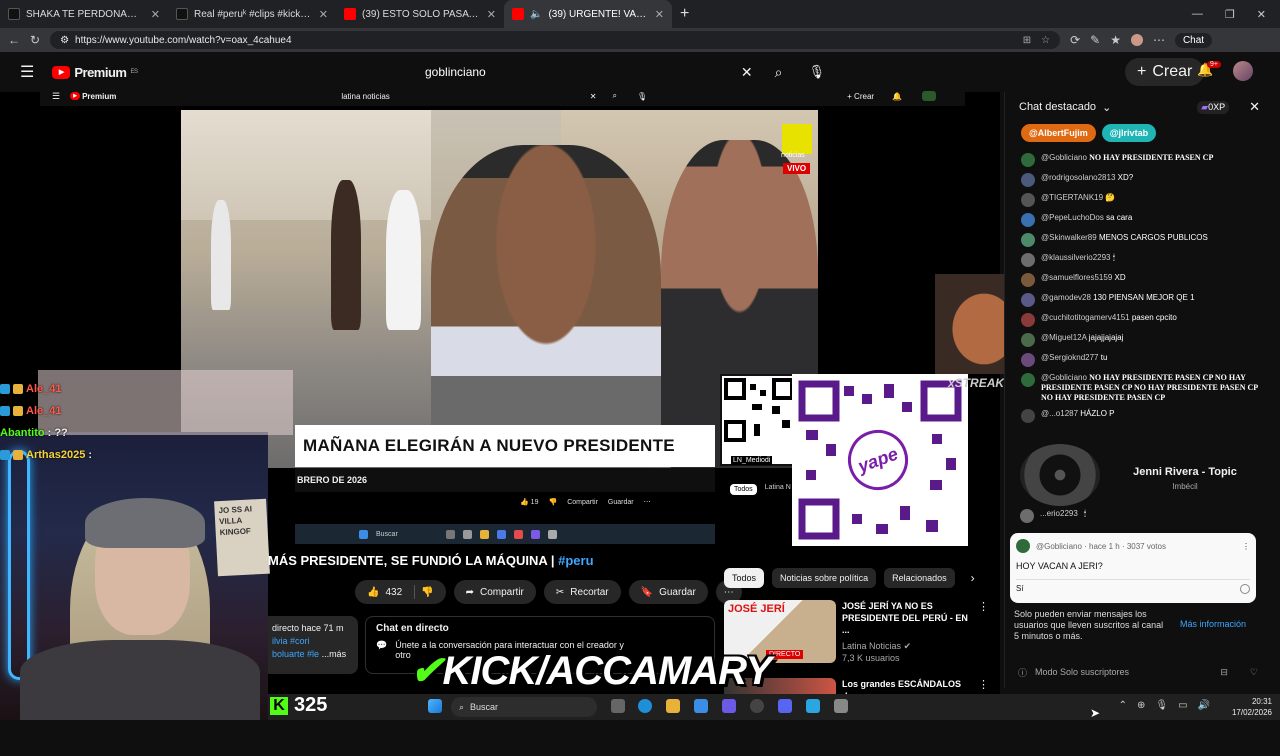 Image resolution: width=1280 pixels, height=756 pixels. I want to click on nested-taskbar-search: Buscar, so click(387, 534).